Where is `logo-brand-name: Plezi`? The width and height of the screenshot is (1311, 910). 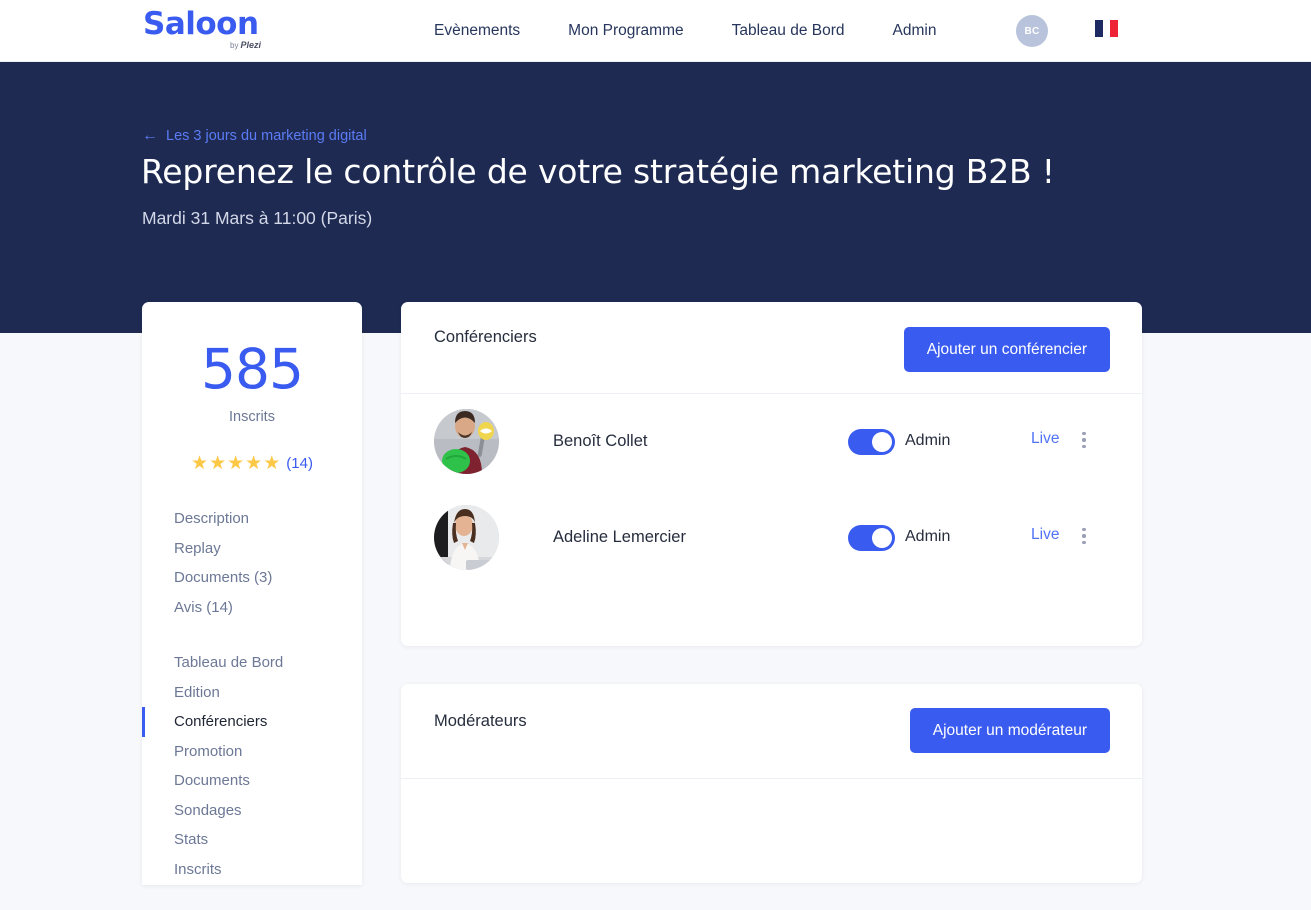 logo-brand-name: Plezi is located at coordinates (250, 45).